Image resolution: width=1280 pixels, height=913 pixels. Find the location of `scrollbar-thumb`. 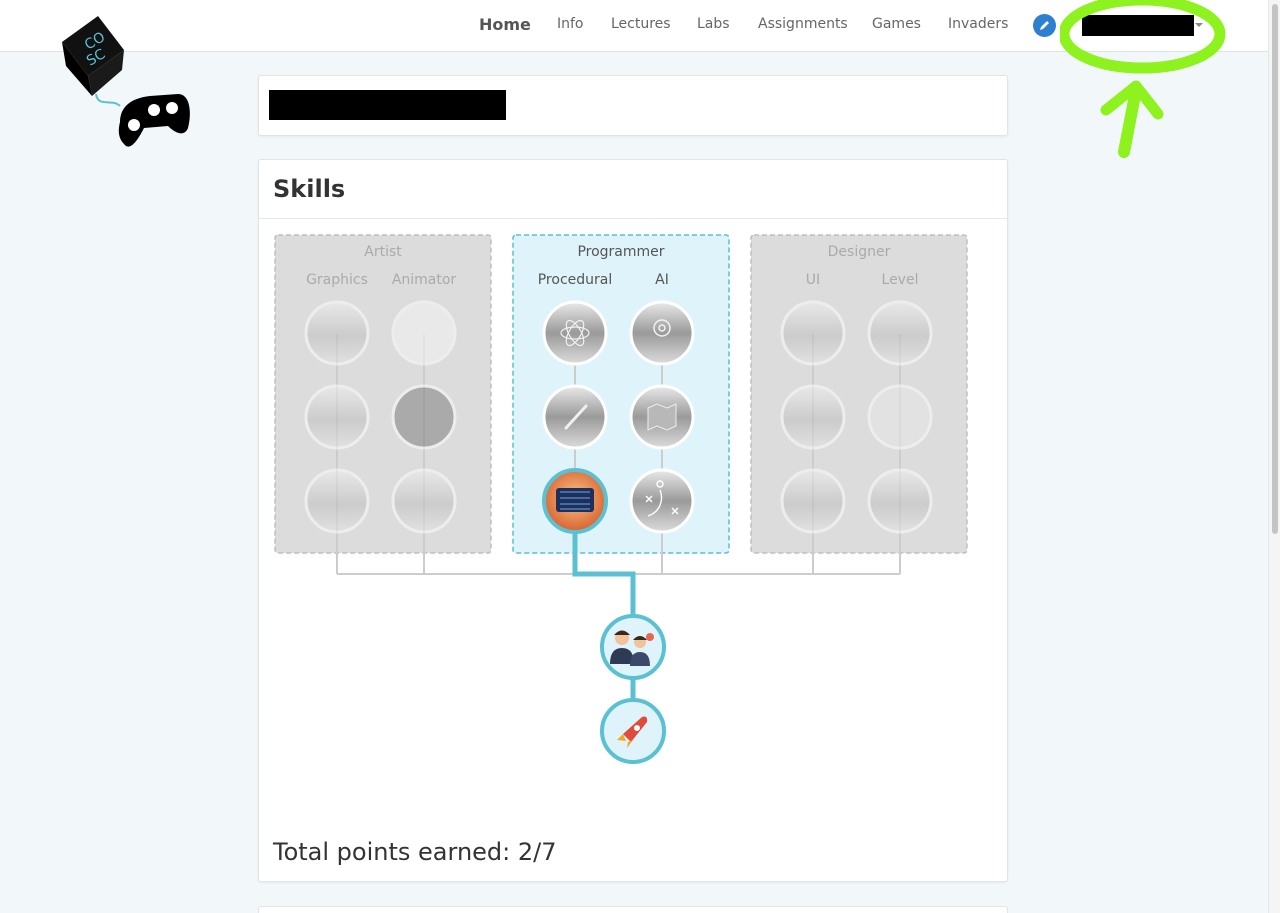

scrollbar-thumb is located at coordinates (1275, 269).